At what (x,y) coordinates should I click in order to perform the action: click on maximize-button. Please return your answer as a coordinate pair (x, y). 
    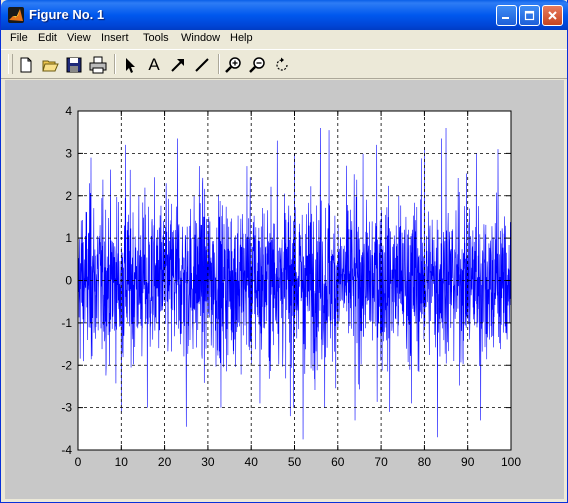
    Looking at the image, I should click on (529, 15).